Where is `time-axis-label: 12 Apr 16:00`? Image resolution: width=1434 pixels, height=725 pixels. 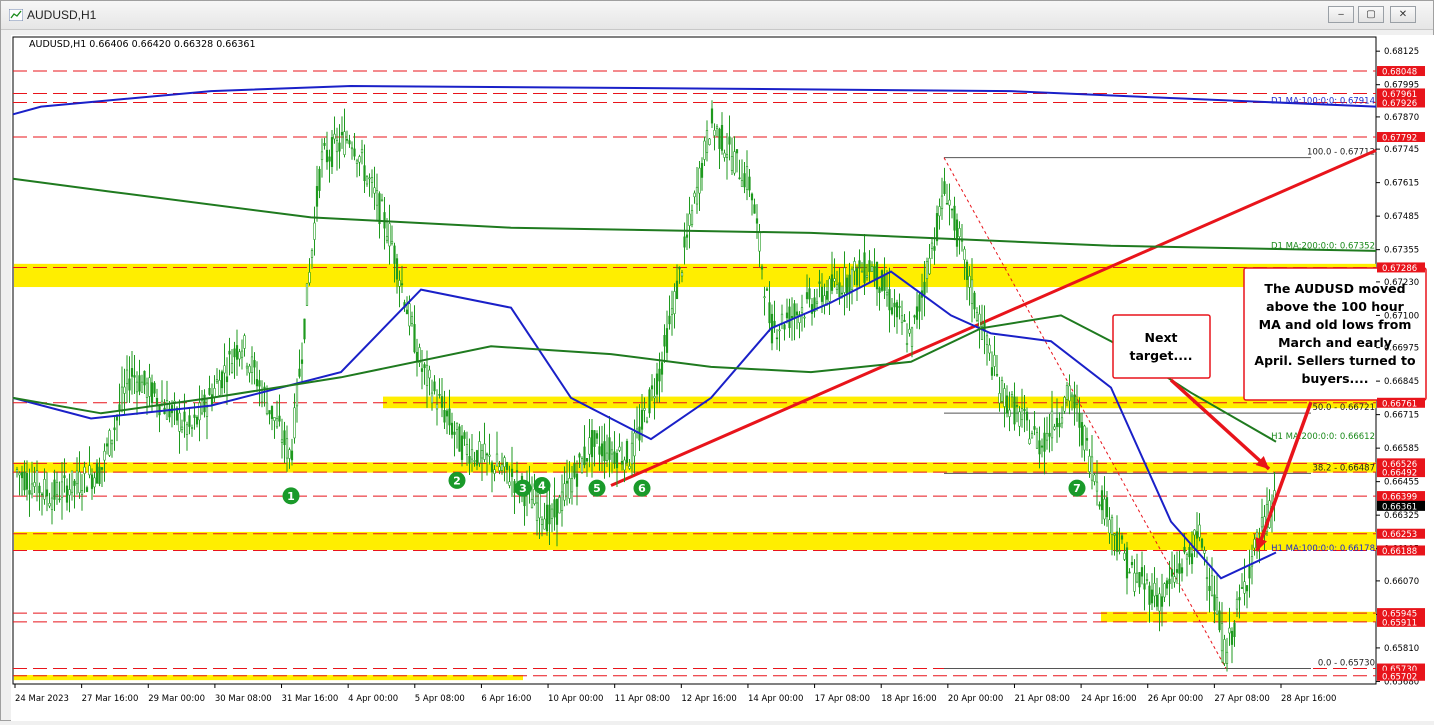
time-axis-label: 12 Apr 16:00 is located at coordinates (708, 699).